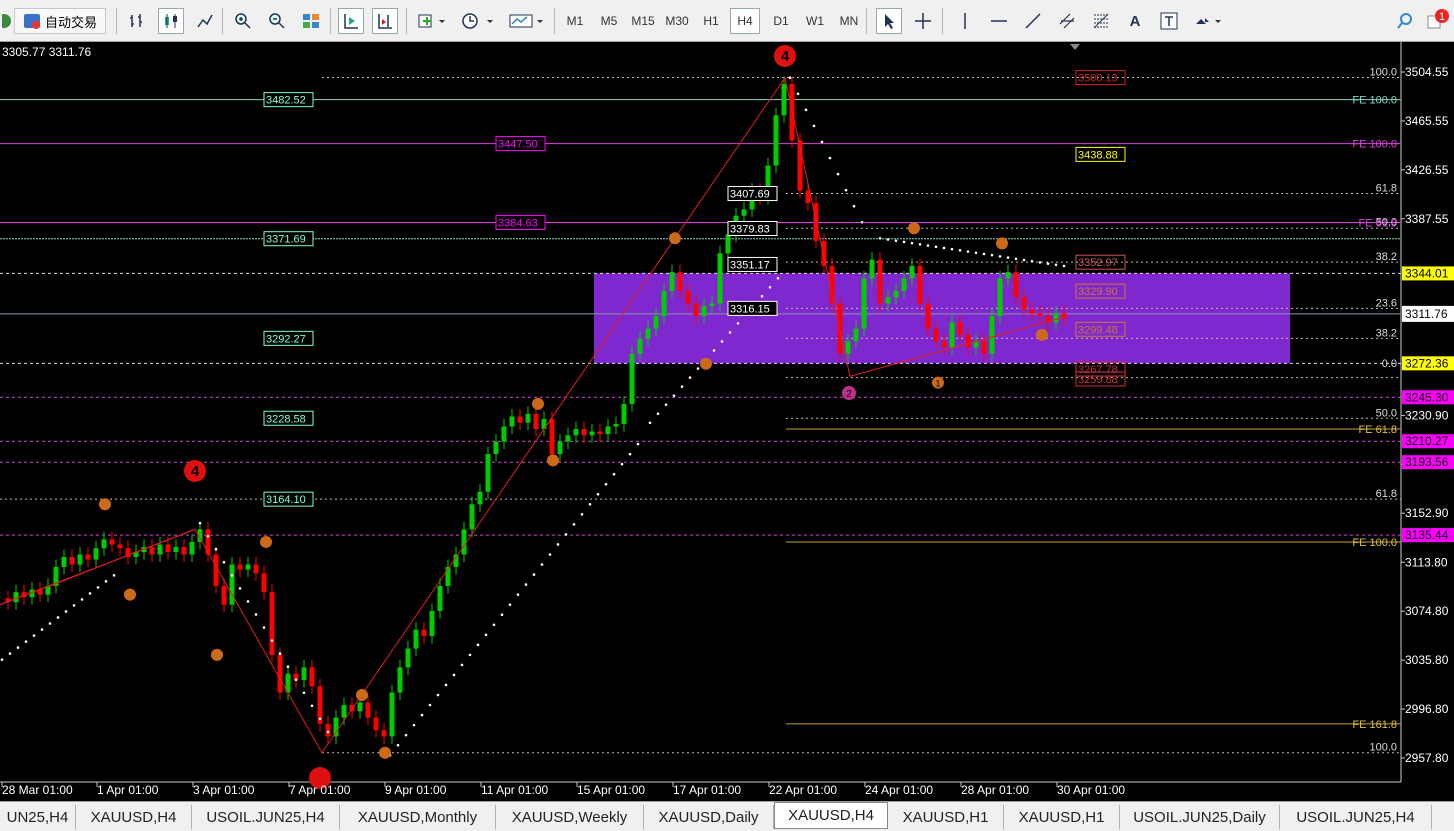 Image resolution: width=1454 pixels, height=831 pixels. I want to click on price-axis-label: 3230.90, so click(1427, 415).